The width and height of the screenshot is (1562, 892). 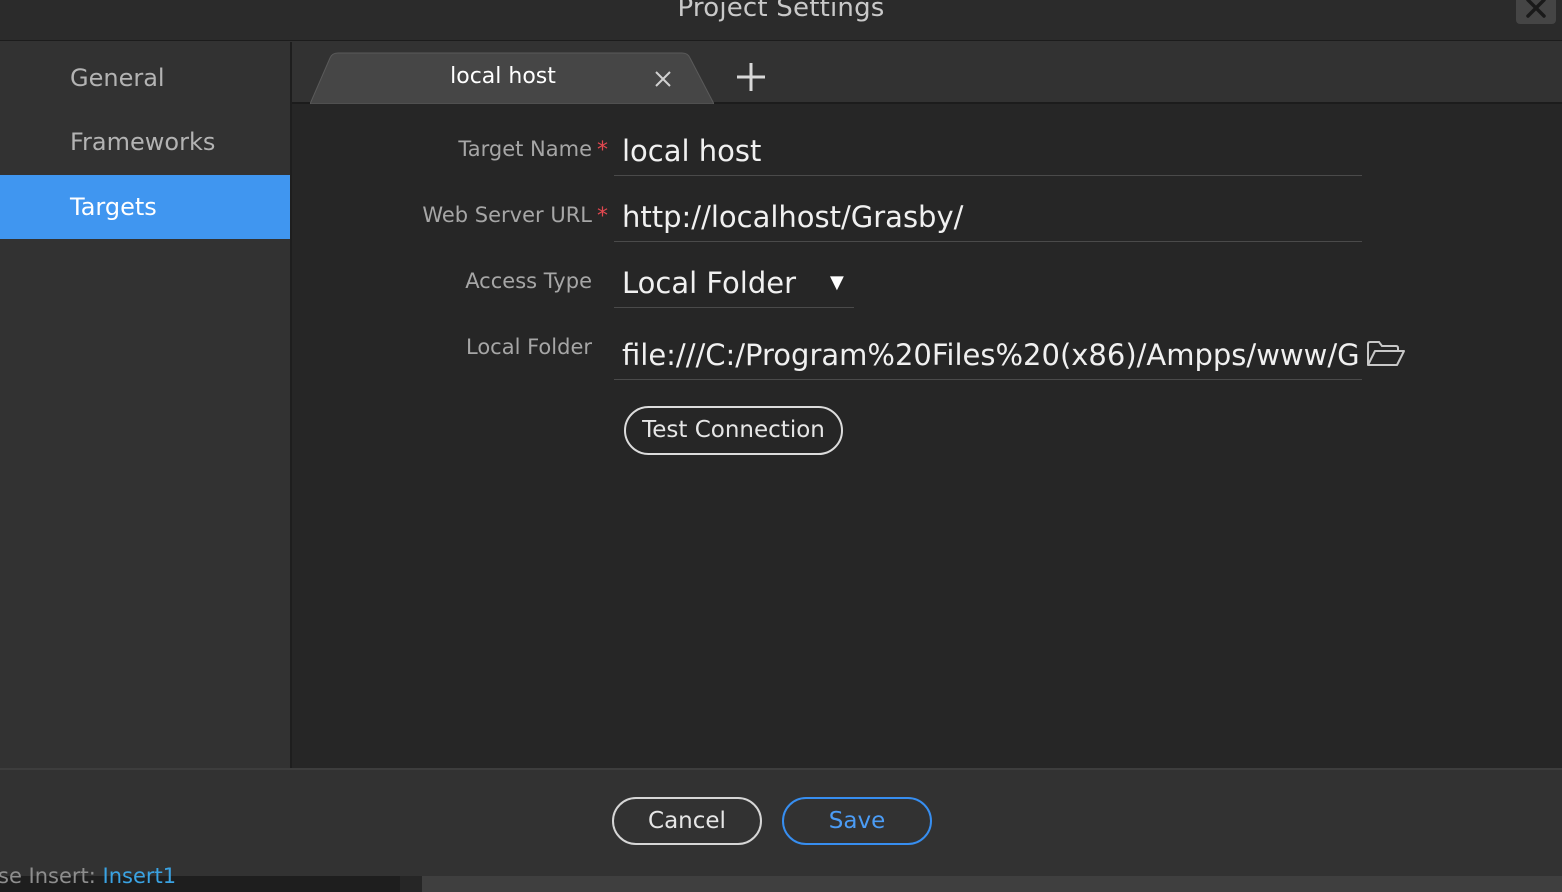 I want to click on test-connection-button: Test Connection, so click(x=733, y=430).